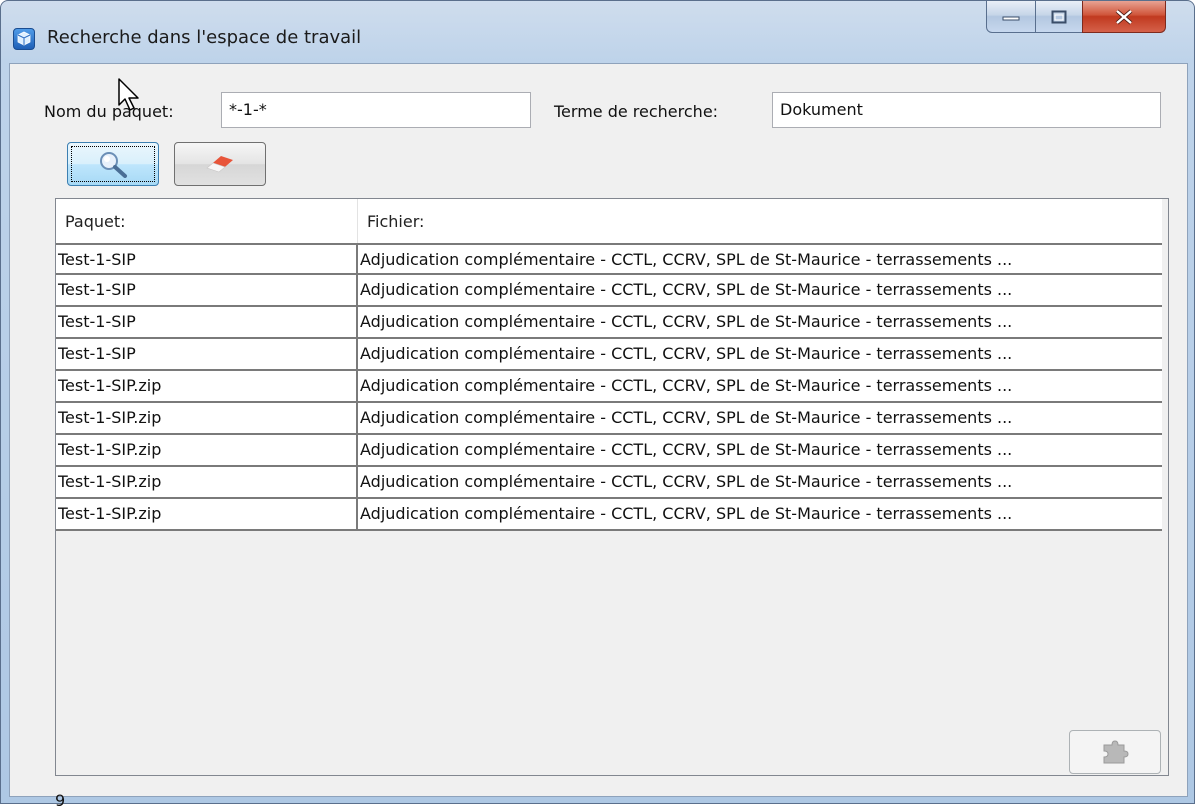 This screenshot has height=810, width=1195. I want to click on result-count: 9, so click(60, 800).